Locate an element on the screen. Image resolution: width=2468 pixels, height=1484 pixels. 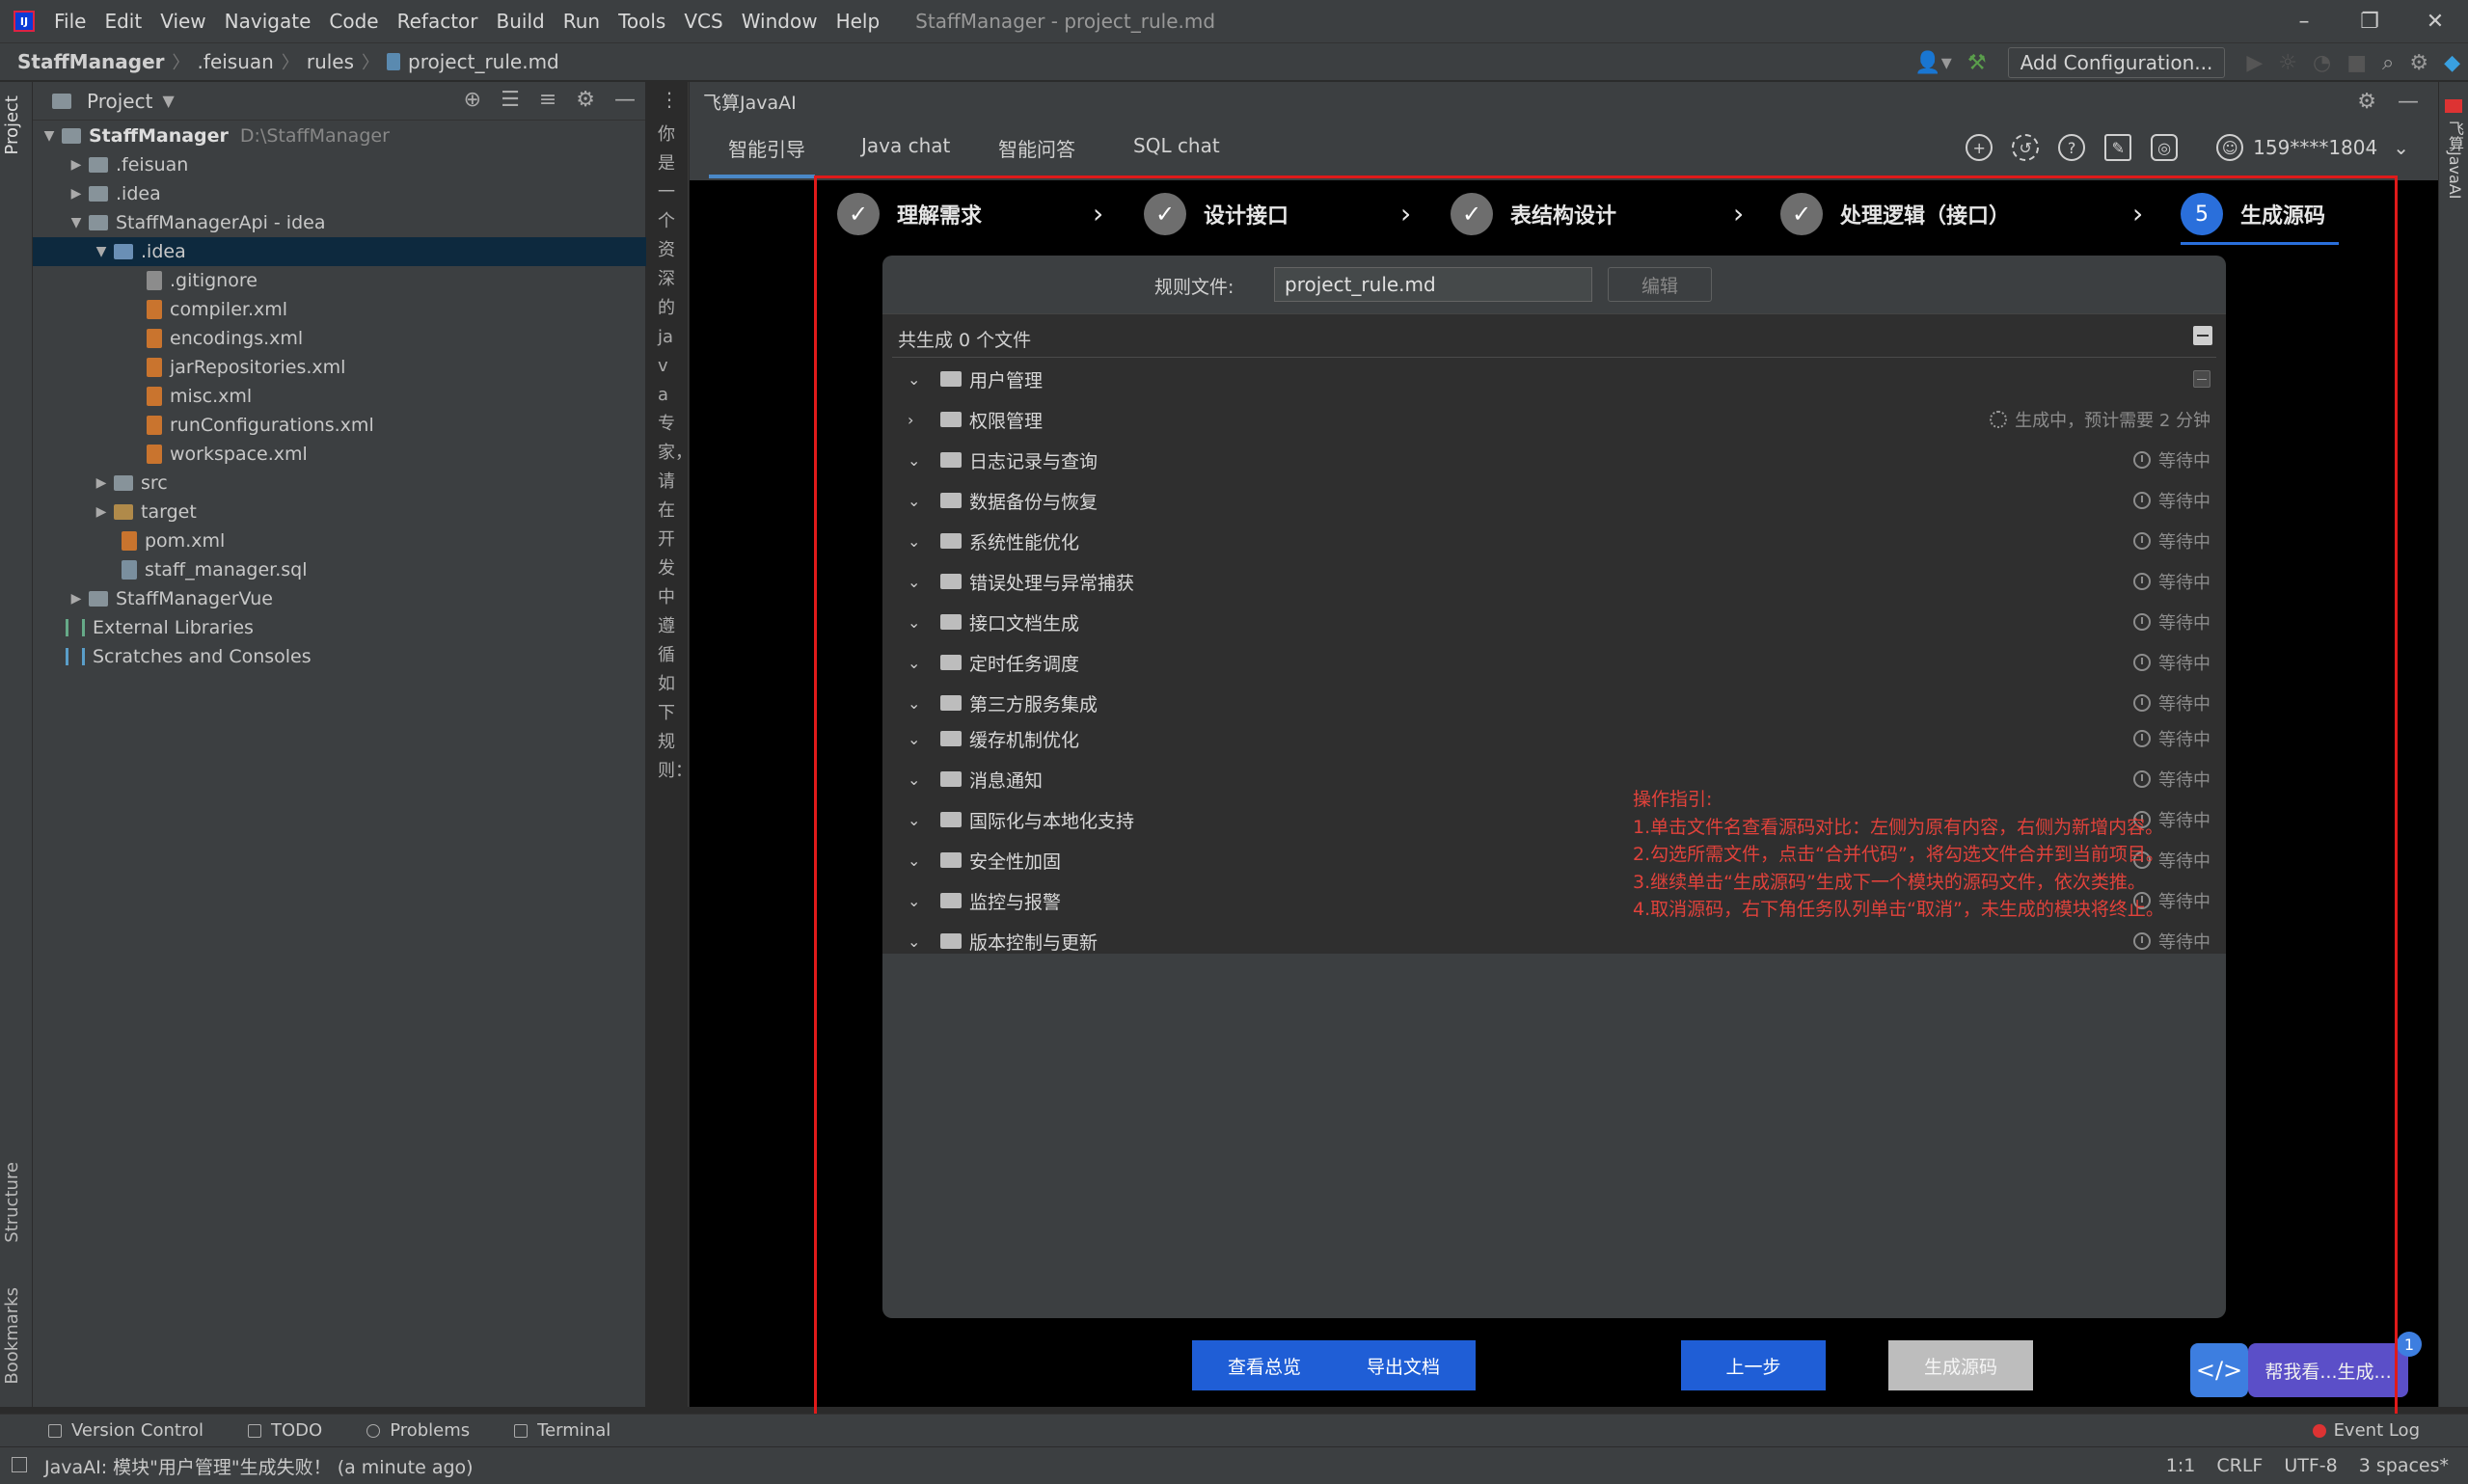
menu-edit: Edit is located at coordinates (123, 21).